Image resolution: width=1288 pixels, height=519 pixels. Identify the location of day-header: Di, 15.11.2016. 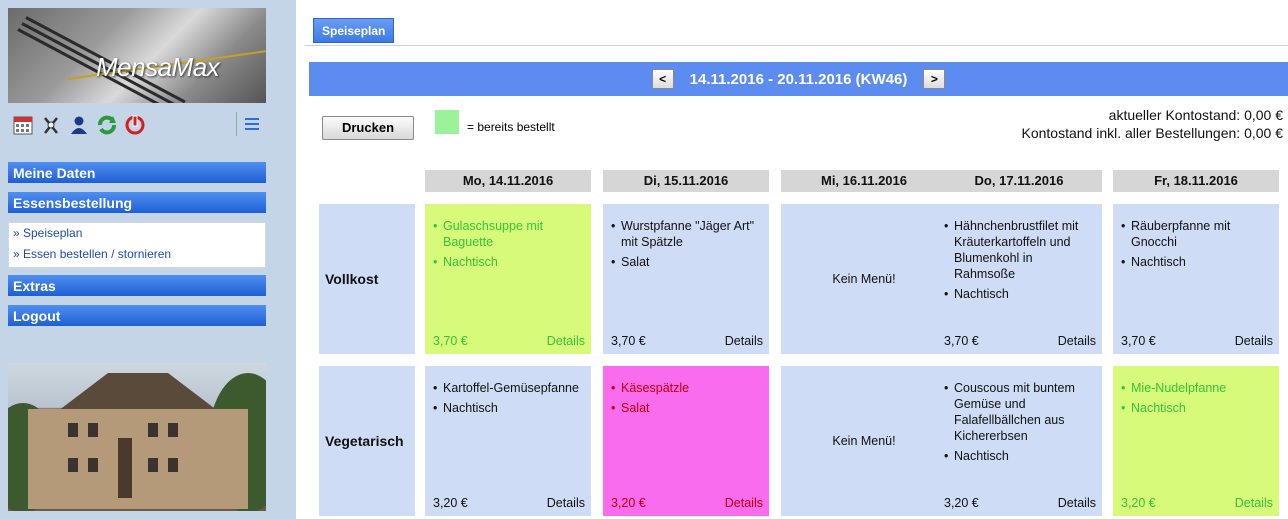
(686, 181).